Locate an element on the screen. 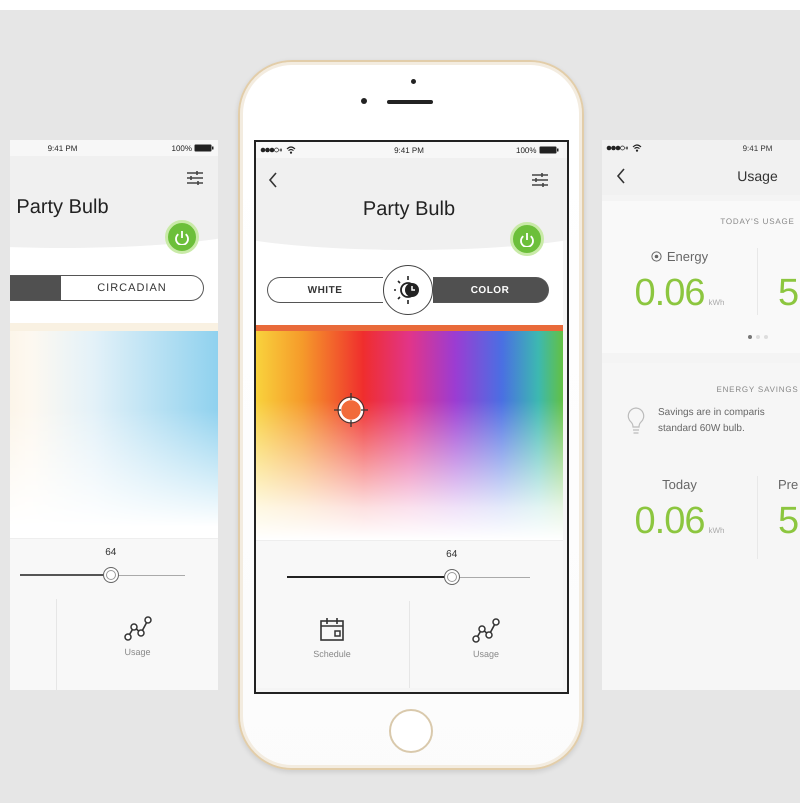 The width and height of the screenshot is (800, 803). target-icon is located at coordinates (656, 256).